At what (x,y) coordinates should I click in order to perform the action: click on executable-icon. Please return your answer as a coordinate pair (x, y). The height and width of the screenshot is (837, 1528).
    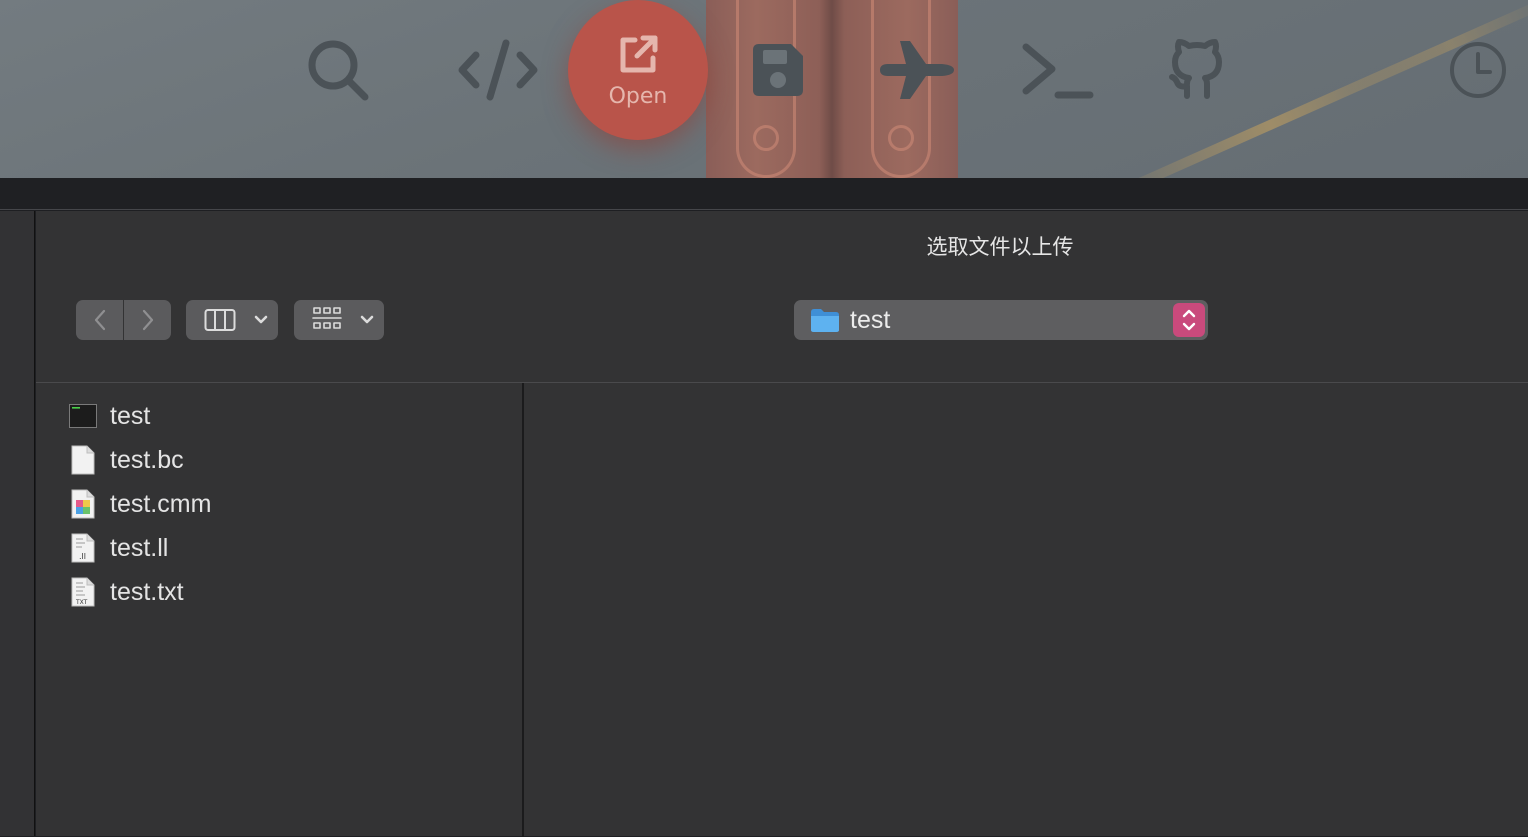
    Looking at the image, I should click on (83, 416).